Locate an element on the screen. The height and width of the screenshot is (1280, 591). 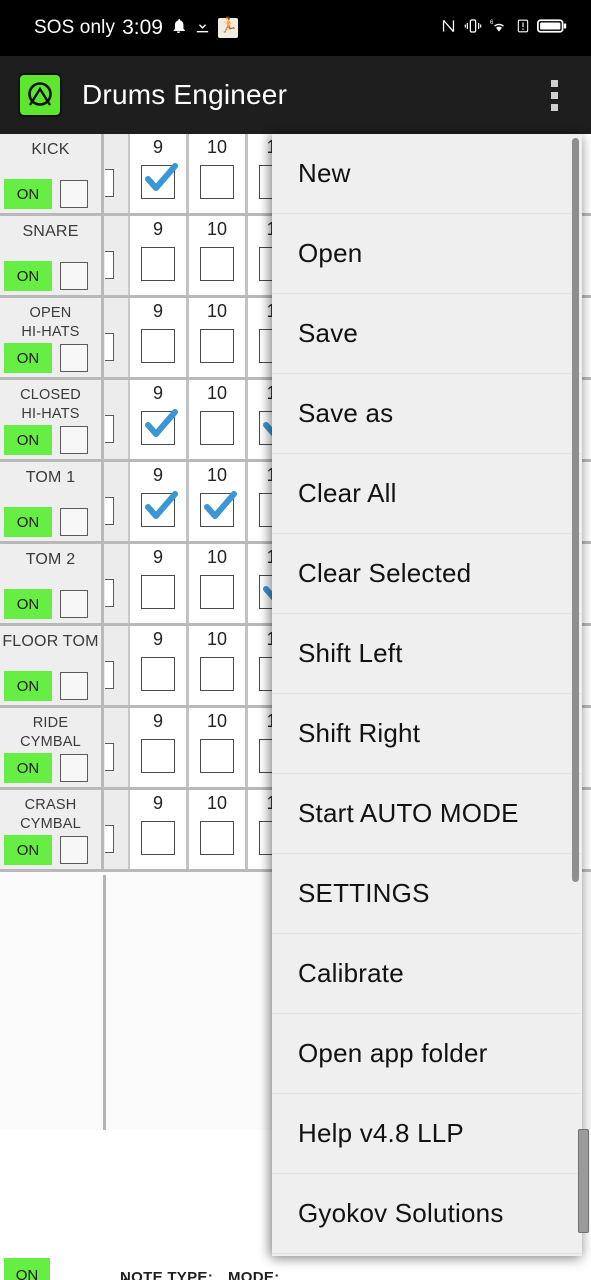
track-name-label: FLOOR TOM is located at coordinates (50, 641).